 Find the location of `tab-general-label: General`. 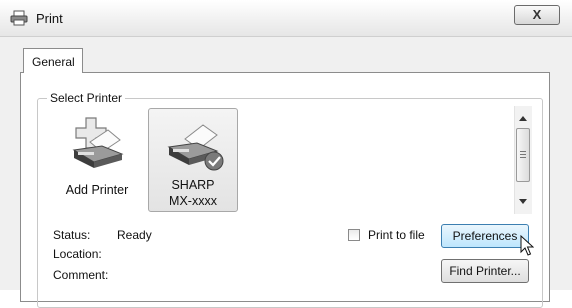

tab-general-label: General is located at coordinates (53, 62).